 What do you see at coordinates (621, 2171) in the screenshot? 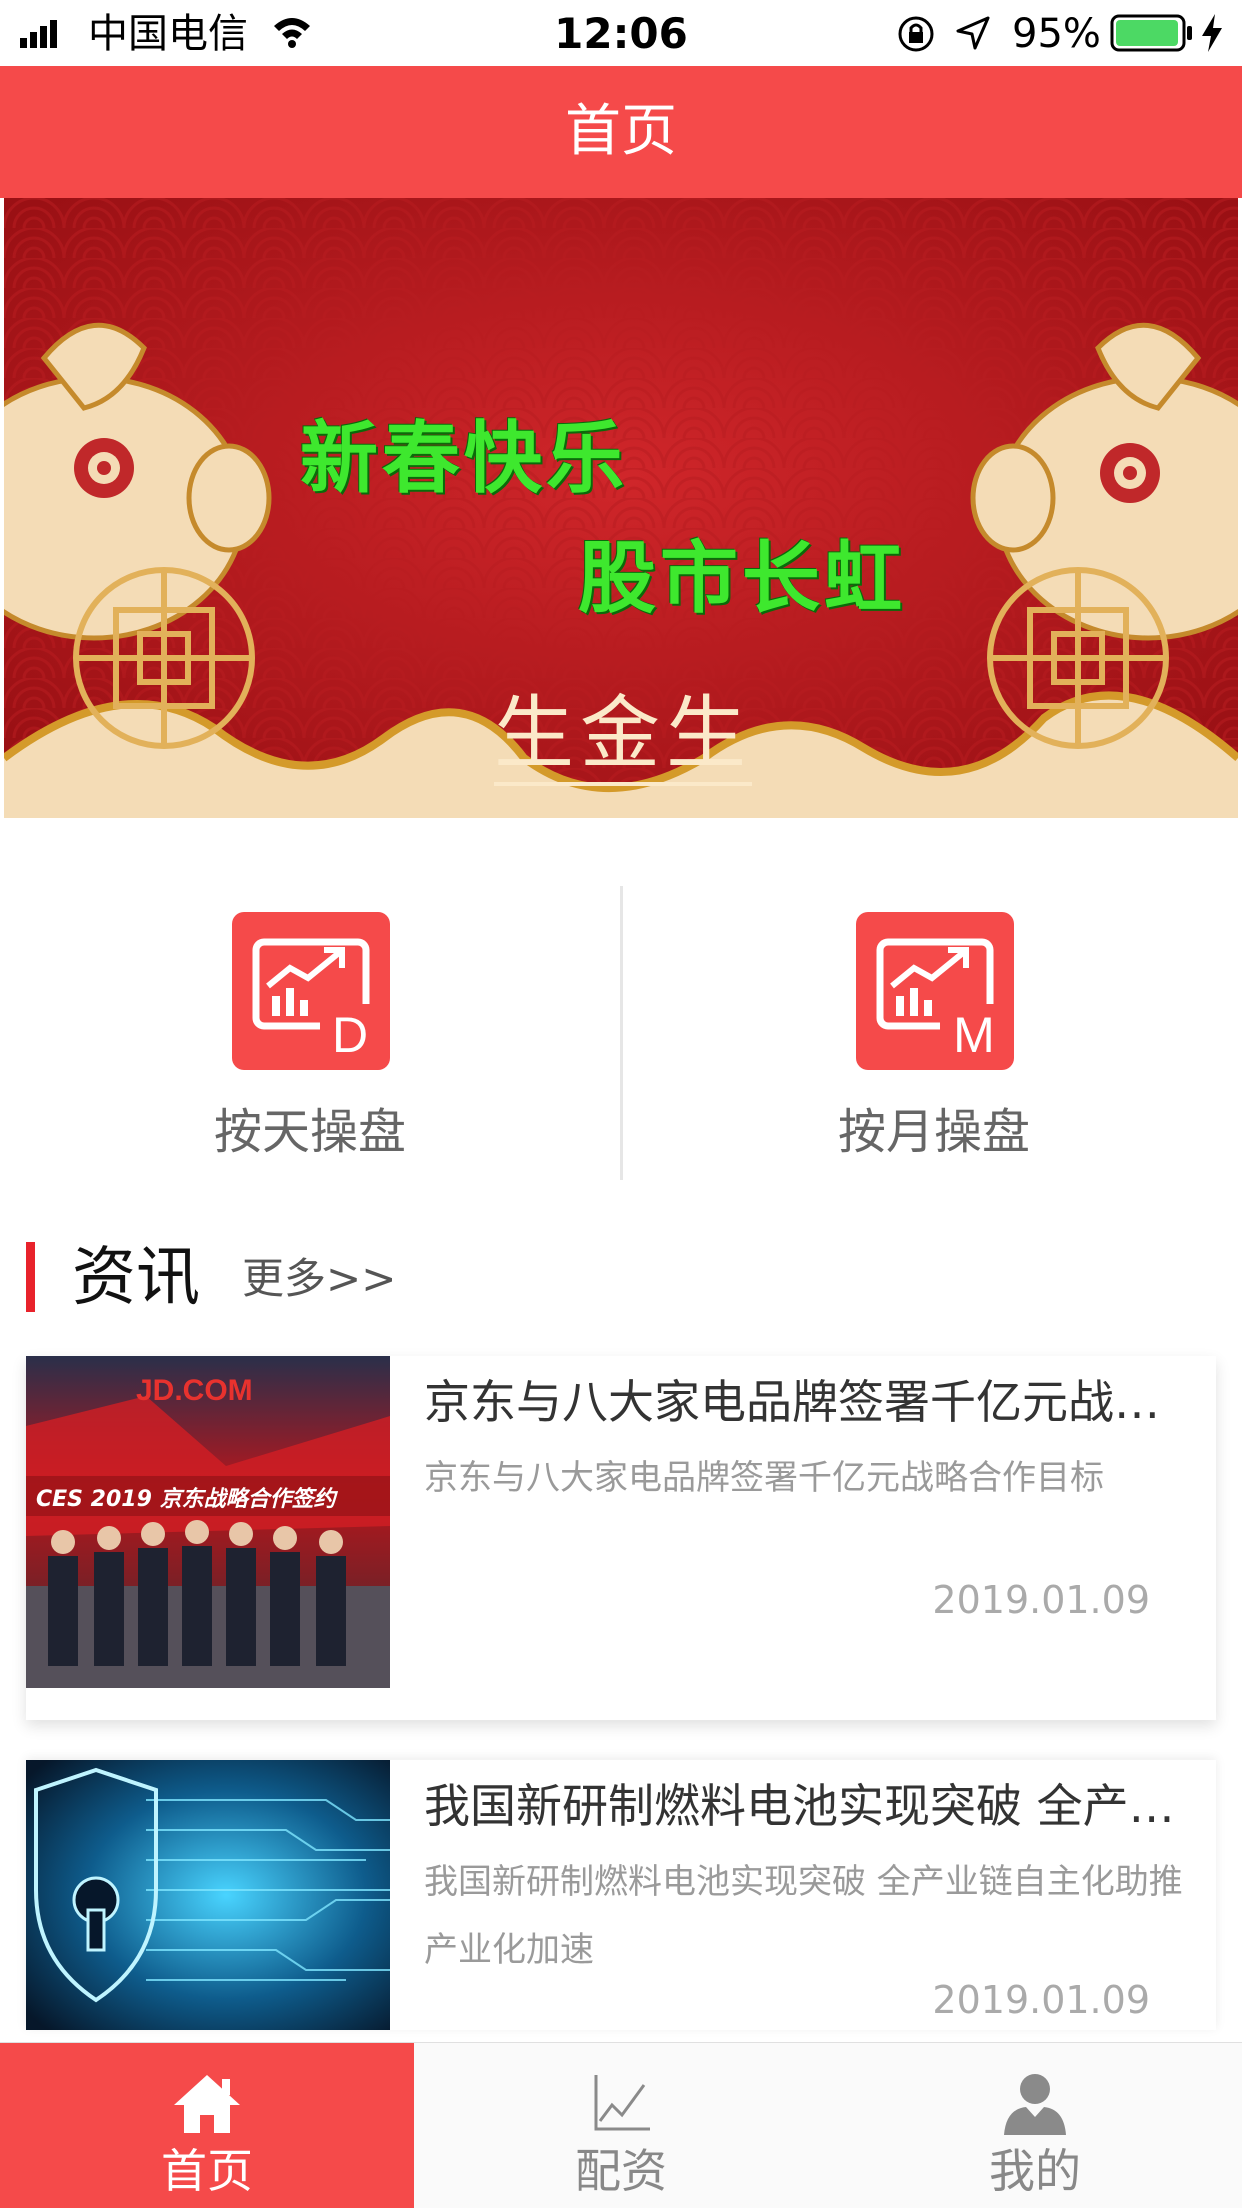
I see `tab-fund-label: 配资` at bounding box center [621, 2171].